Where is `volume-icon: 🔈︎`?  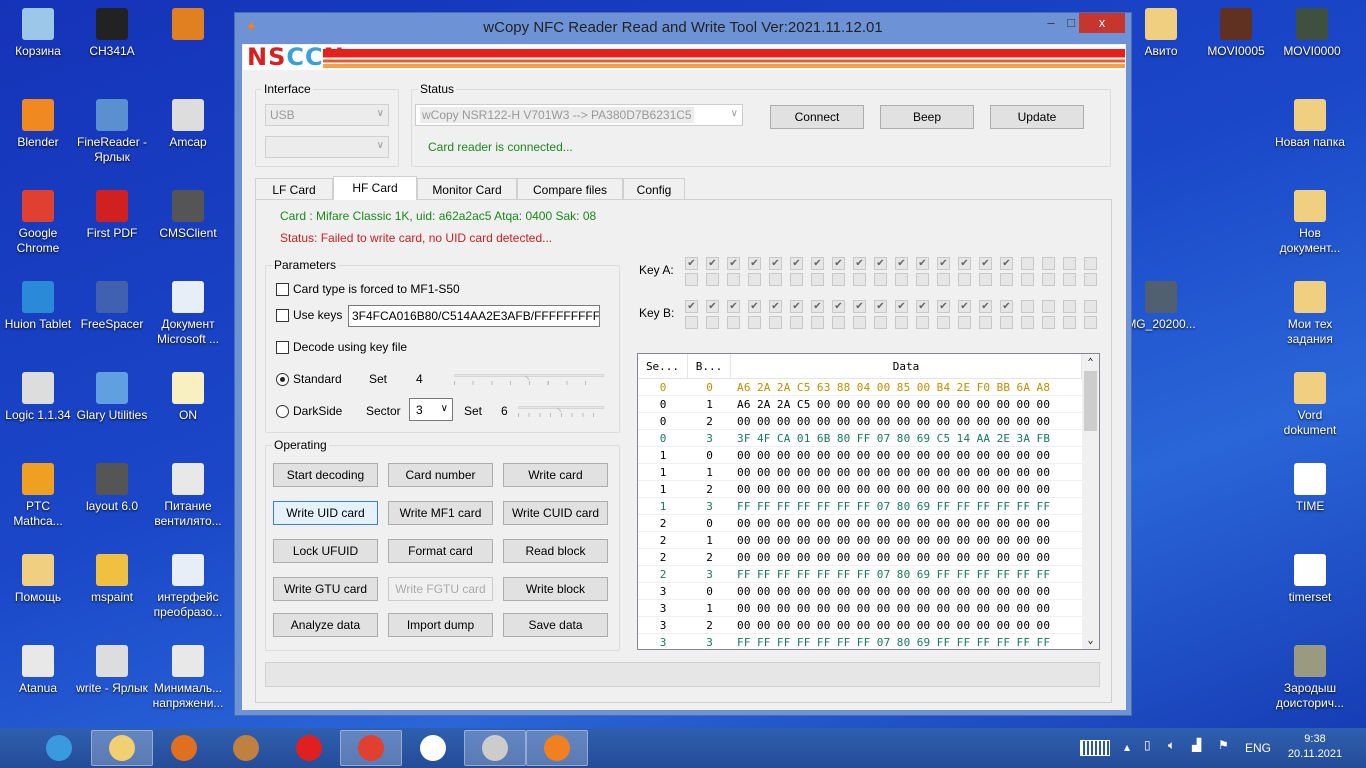
volume-icon: 🔈︎ is located at coordinates (1171, 745).